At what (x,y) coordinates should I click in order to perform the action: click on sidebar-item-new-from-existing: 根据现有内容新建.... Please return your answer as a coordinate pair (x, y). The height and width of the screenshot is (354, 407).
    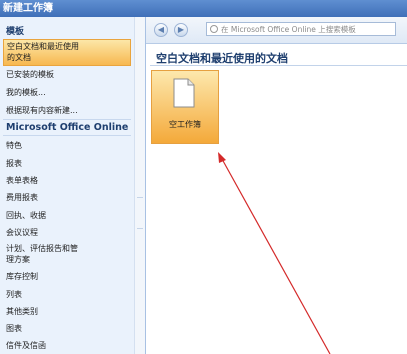
    Looking at the image, I should click on (68, 110).